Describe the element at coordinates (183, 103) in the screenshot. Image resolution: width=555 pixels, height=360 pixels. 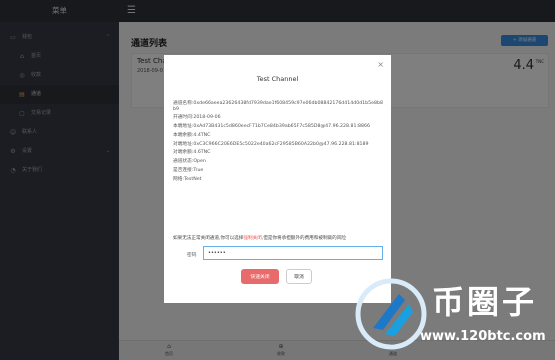
I see `info-key: 通道名称:` at that location.